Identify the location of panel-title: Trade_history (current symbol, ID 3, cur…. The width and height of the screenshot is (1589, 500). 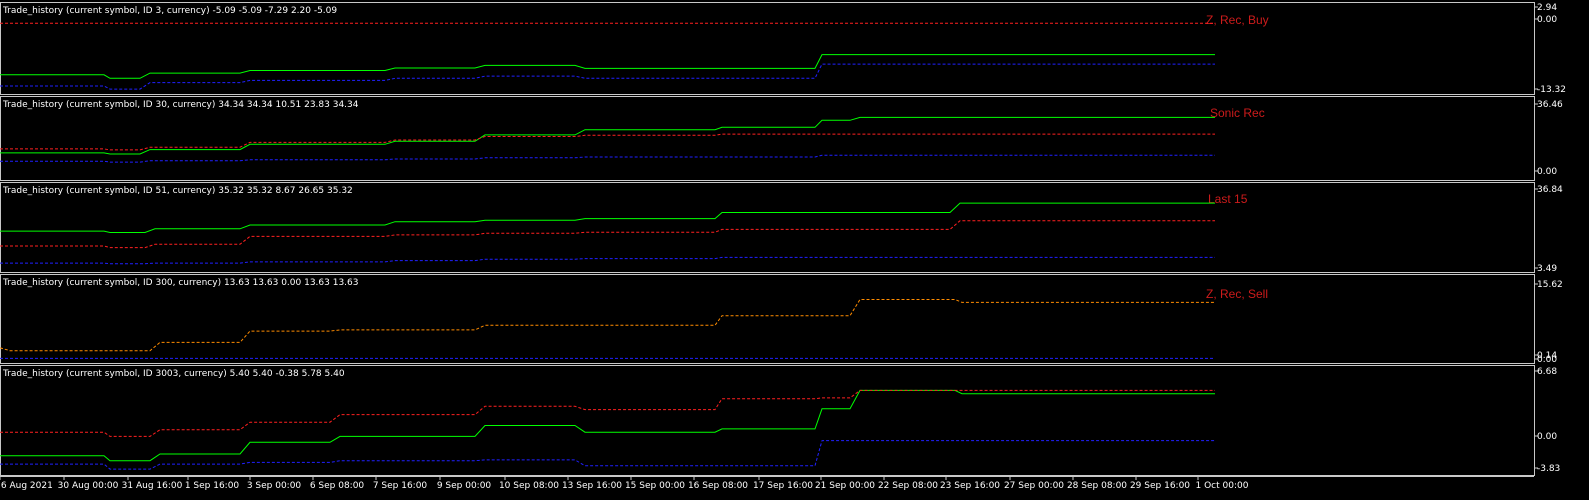
(169, 11).